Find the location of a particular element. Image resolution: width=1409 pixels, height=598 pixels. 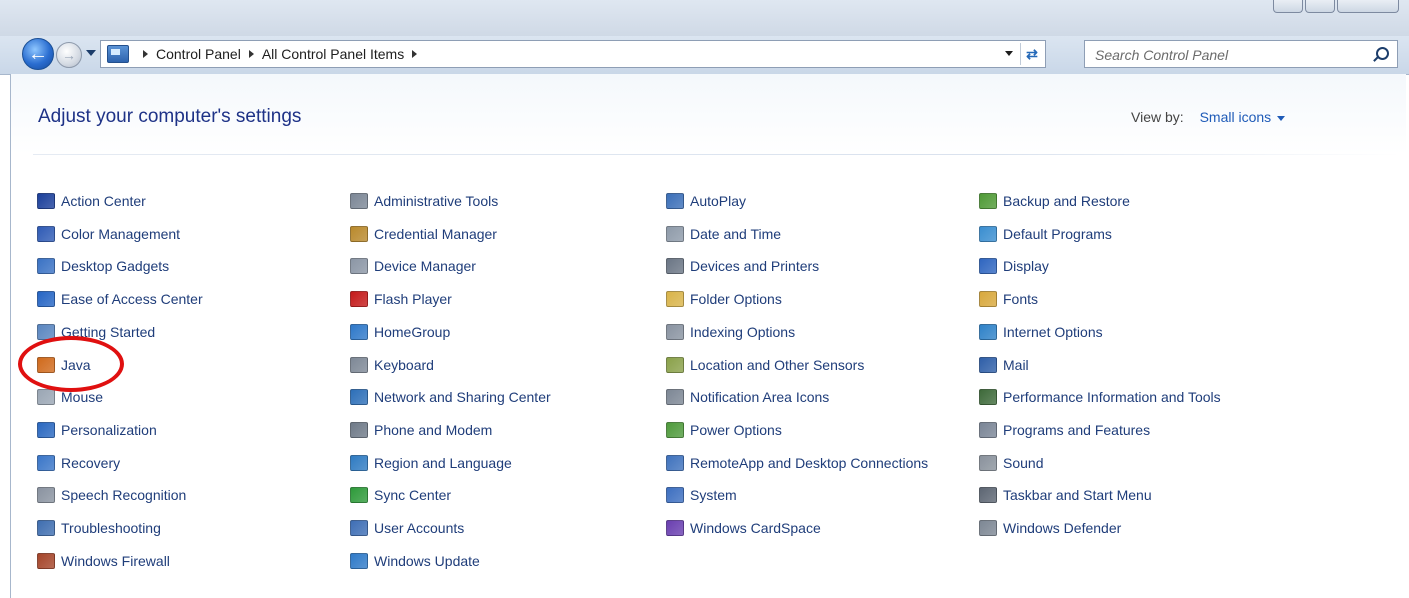

control-panel-item: Java is located at coordinates (64, 365).